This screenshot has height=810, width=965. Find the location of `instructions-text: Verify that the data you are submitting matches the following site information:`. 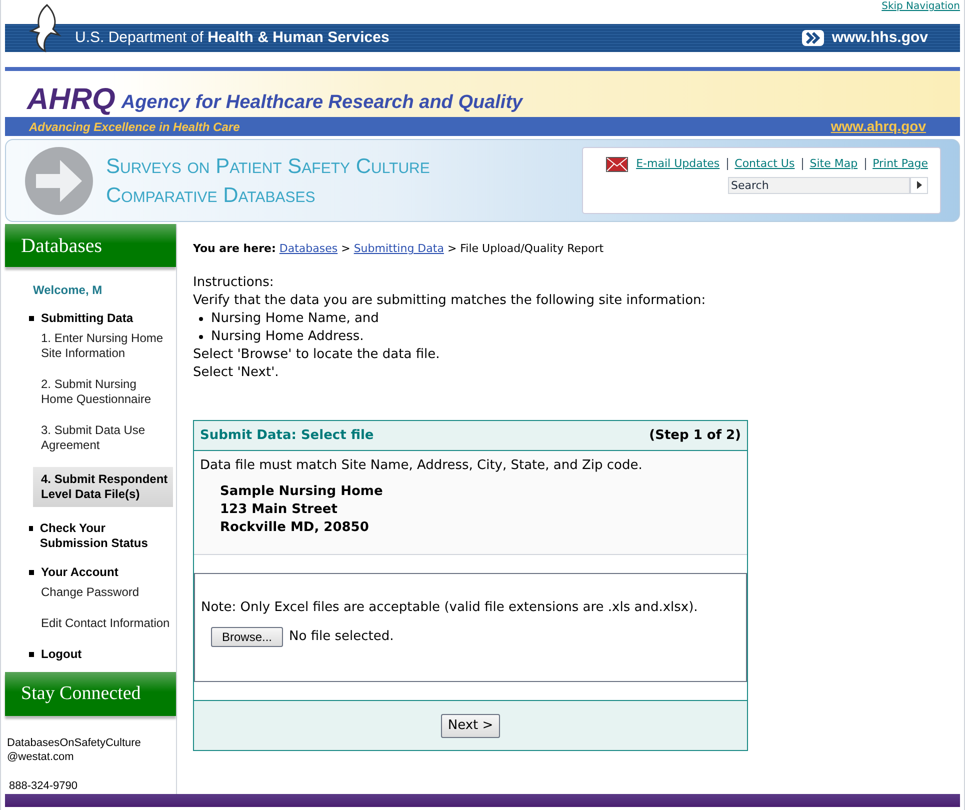

instructions-text: Verify that the data you are submitting matches the following site information: is located at coordinates (450, 301).